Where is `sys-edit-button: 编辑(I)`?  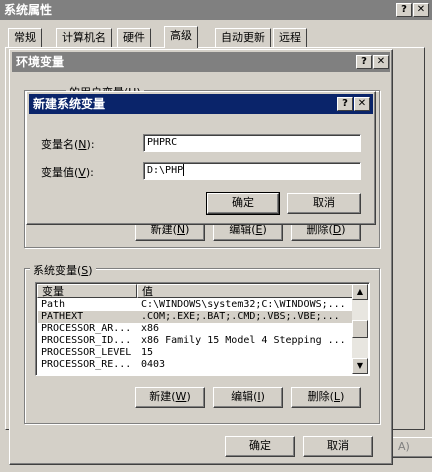
sys-edit-button: 编辑(I) is located at coordinates (248, 397).